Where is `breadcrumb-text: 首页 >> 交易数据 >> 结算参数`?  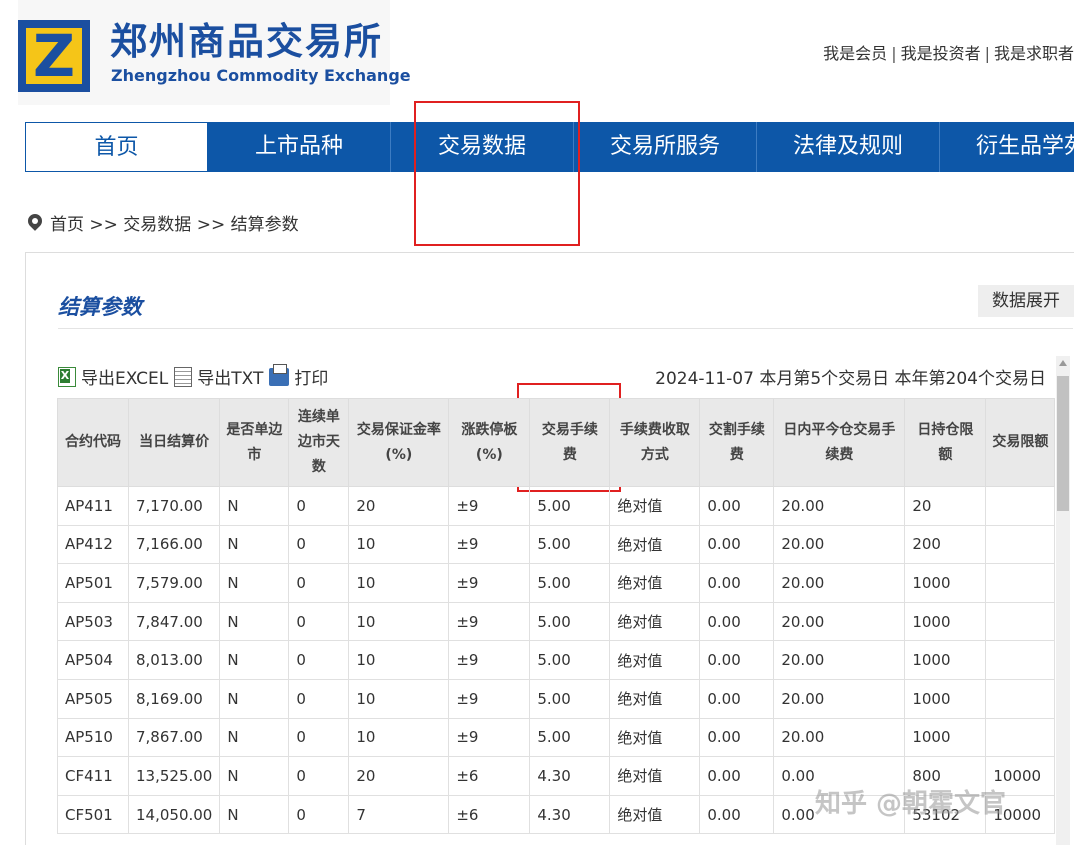
breadcrumb-text: 首页 >> 交易数据 >> 结算参数 is located at coordinates (174, 222).